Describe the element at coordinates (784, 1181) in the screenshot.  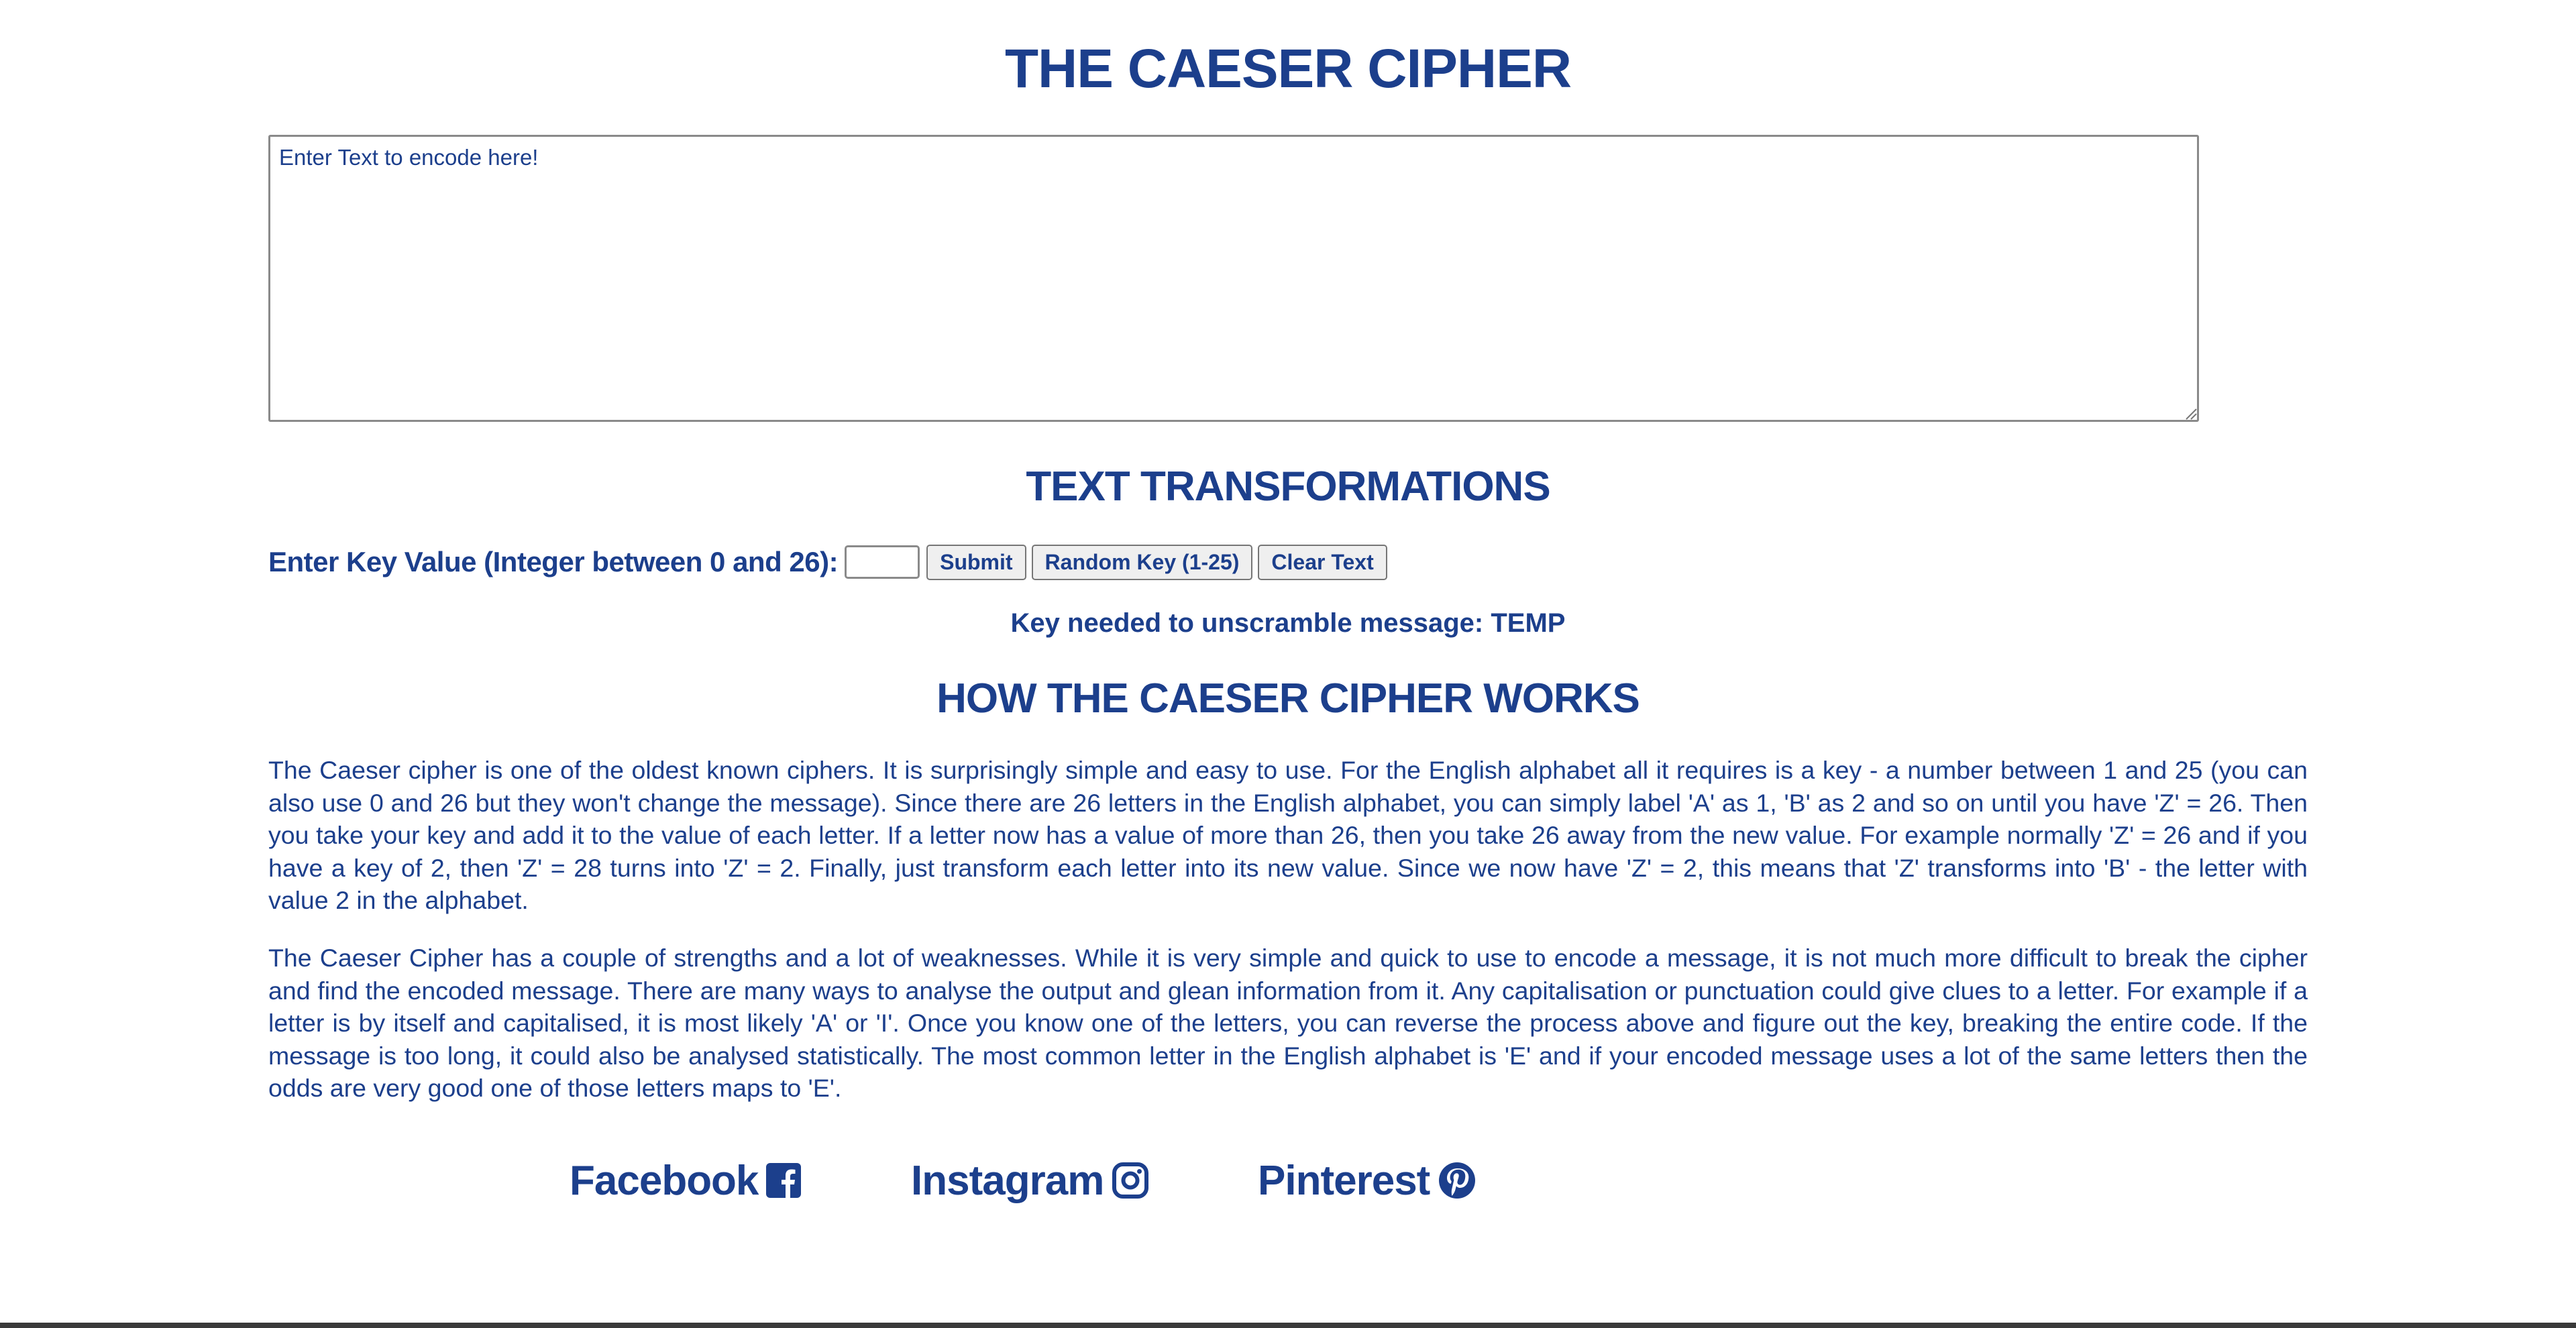
I see `facebook-square-icon` at that location.